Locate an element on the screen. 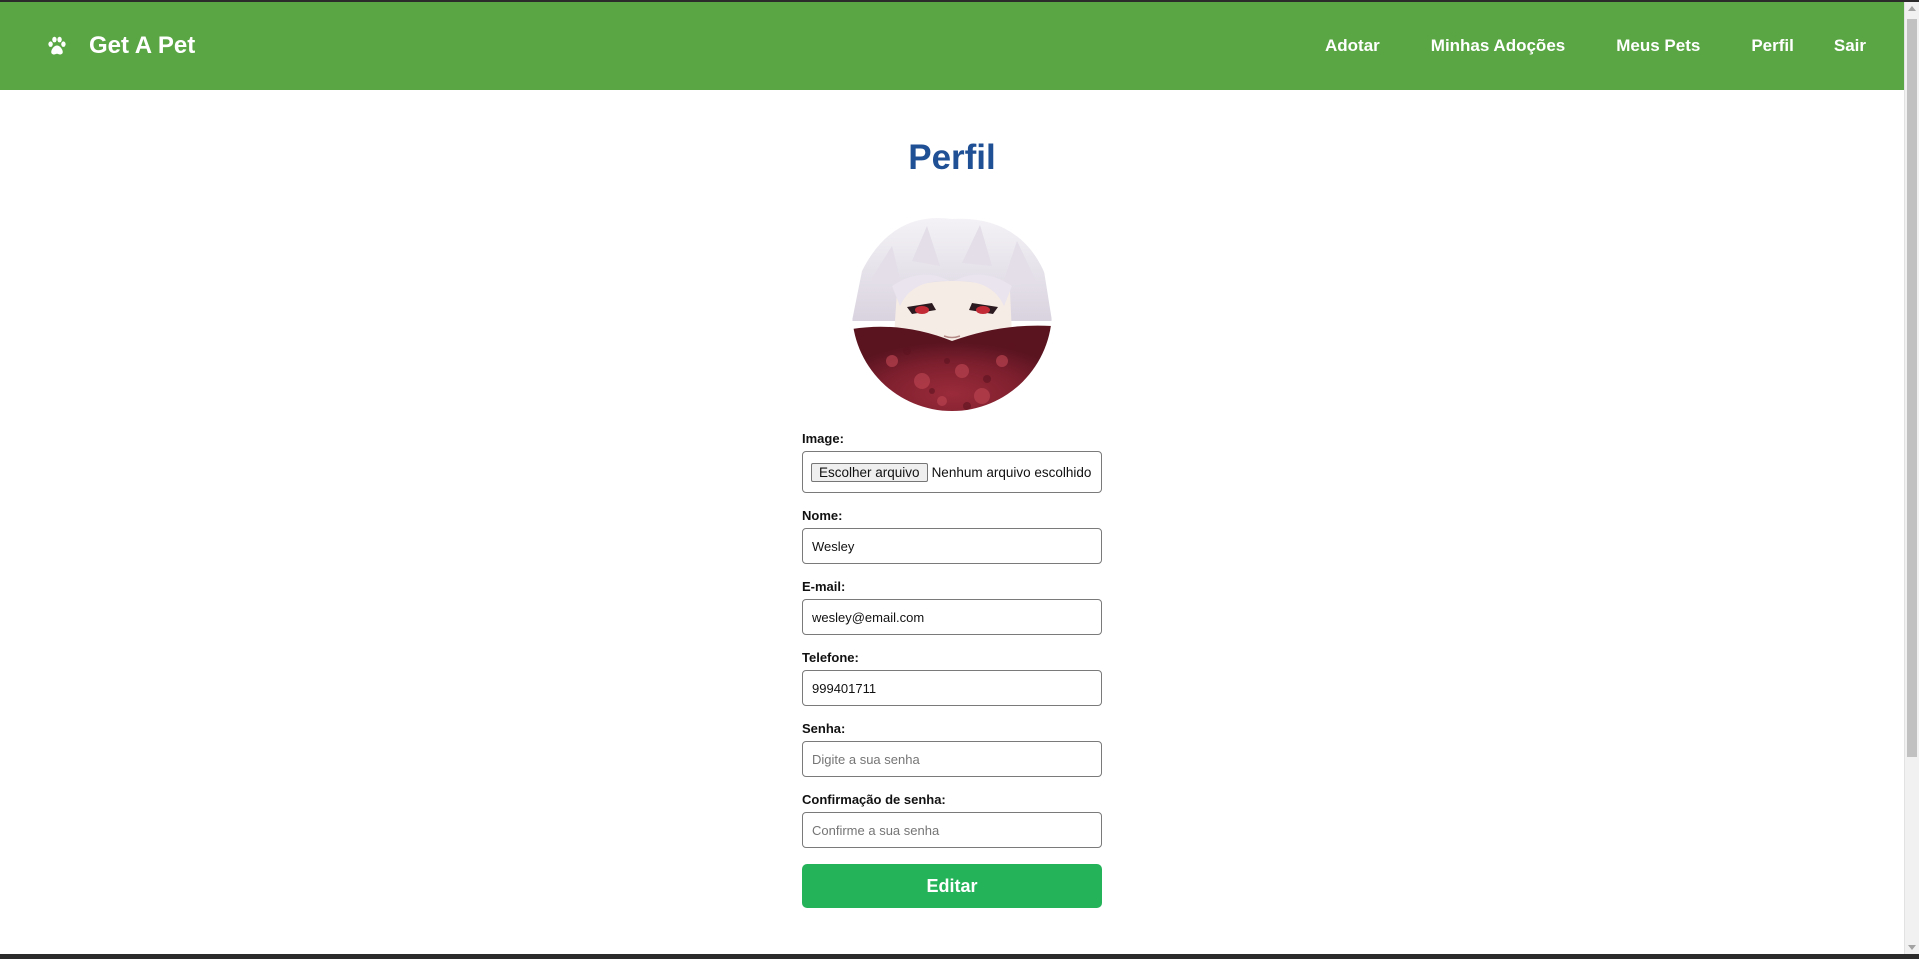 This screenshot has width=1919, height=959. page-scrollbar is located at coordinates (1911, 478).